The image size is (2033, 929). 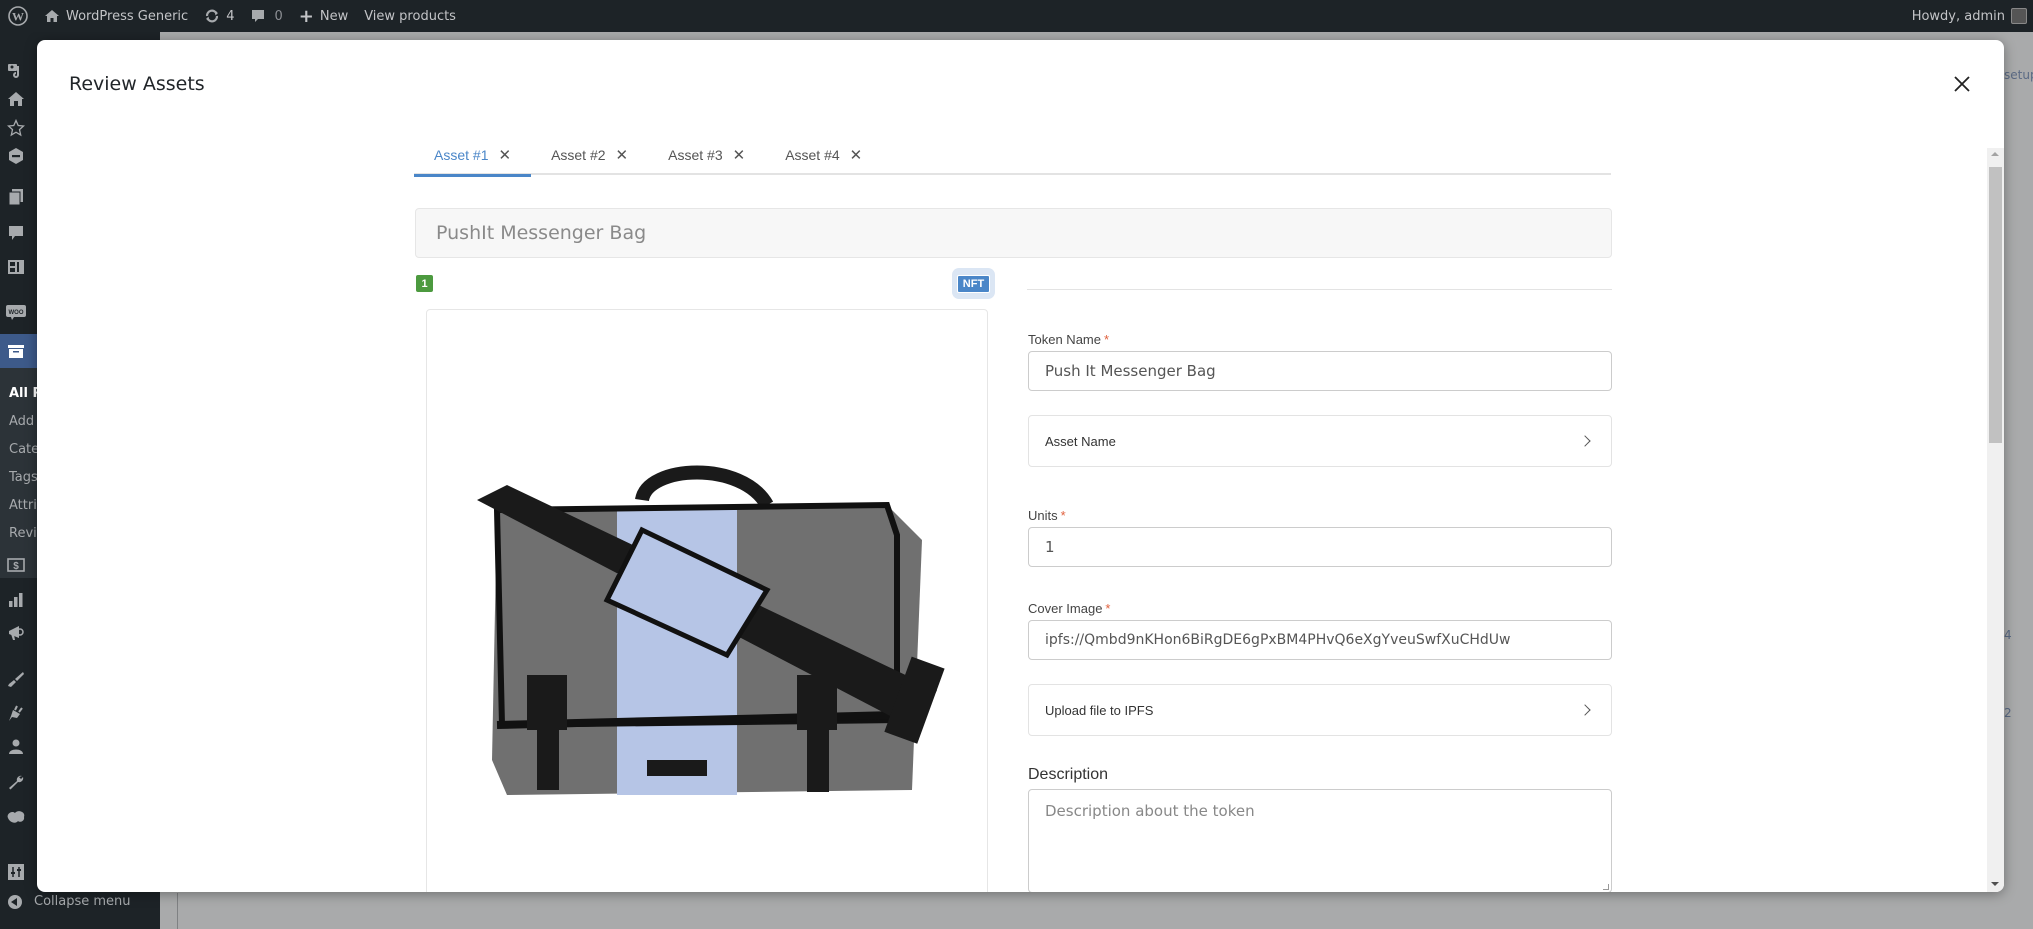 I want to click on comments-count: 0, so click(x=278, y=16).